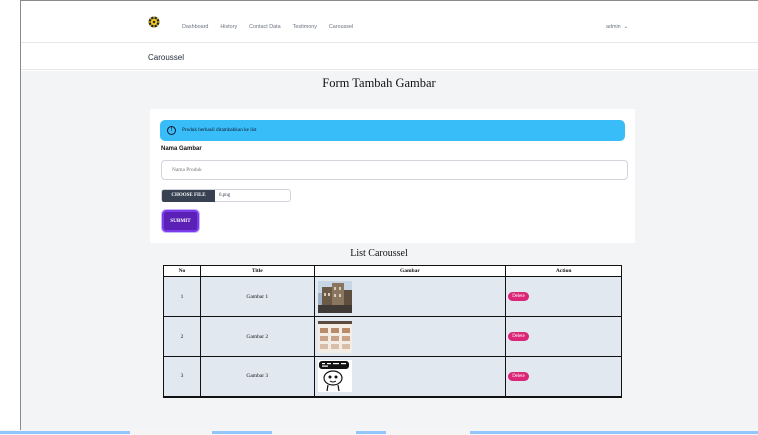 The width and height of the screenshot is (758, 435). Describe the element at coordinates (257, 377) in the screenshot. I see `row-title: Gambar 3` at that location.